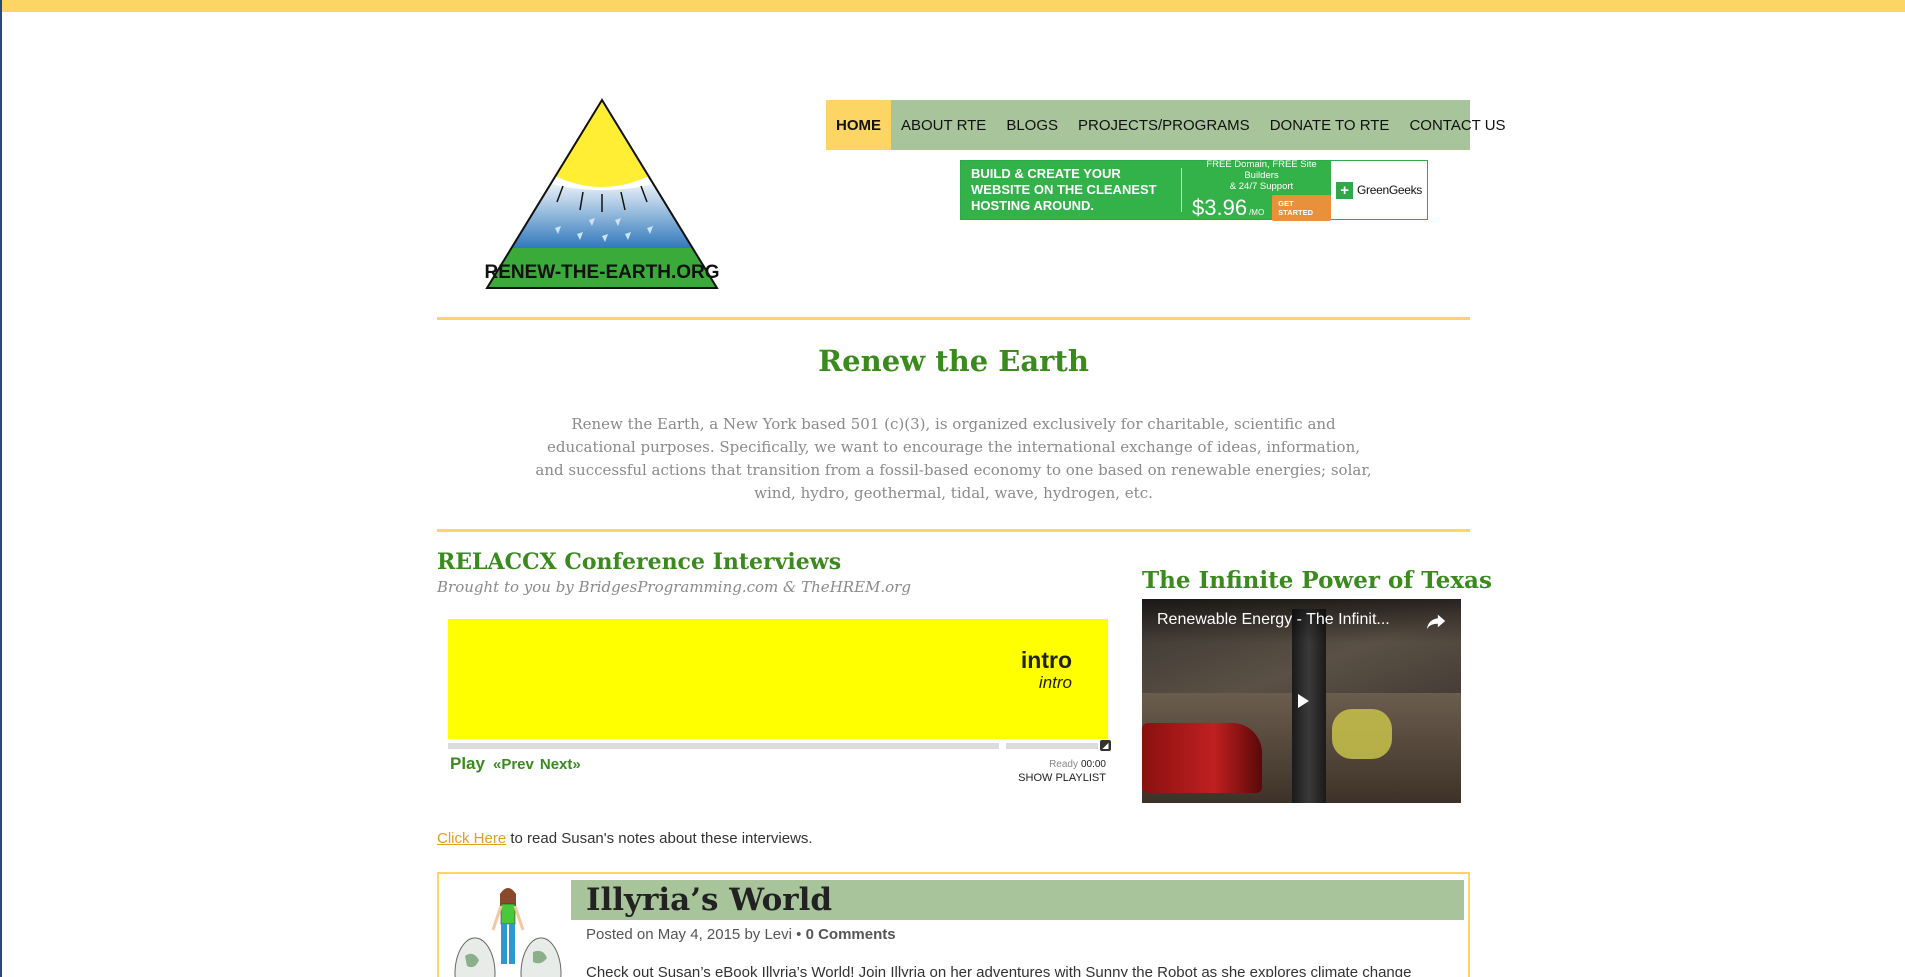 The width and height of the screenshot is (1905, 977). I want to click on plus-icon: +, so click(1344, 190).